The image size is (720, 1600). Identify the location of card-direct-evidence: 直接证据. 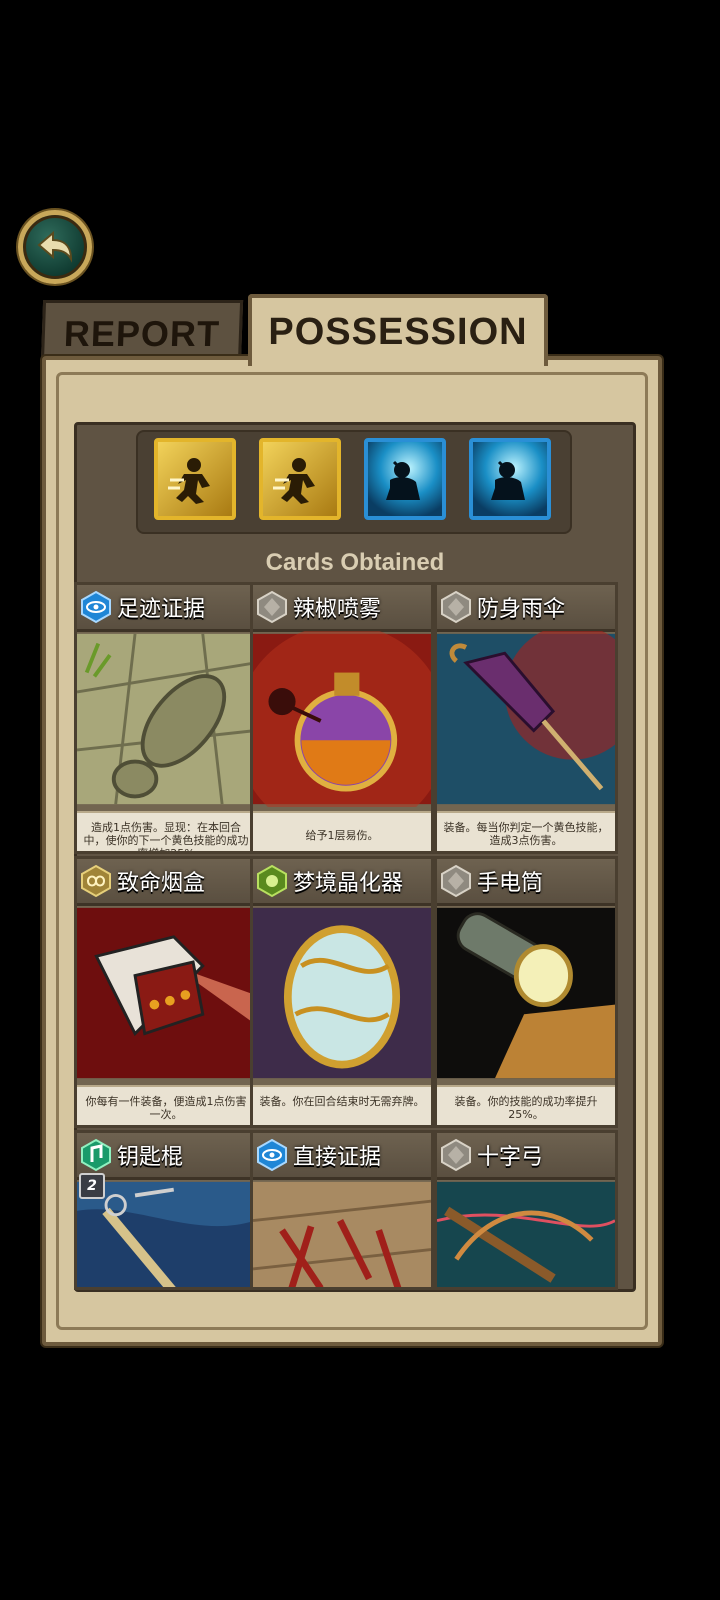
(342, 1210).